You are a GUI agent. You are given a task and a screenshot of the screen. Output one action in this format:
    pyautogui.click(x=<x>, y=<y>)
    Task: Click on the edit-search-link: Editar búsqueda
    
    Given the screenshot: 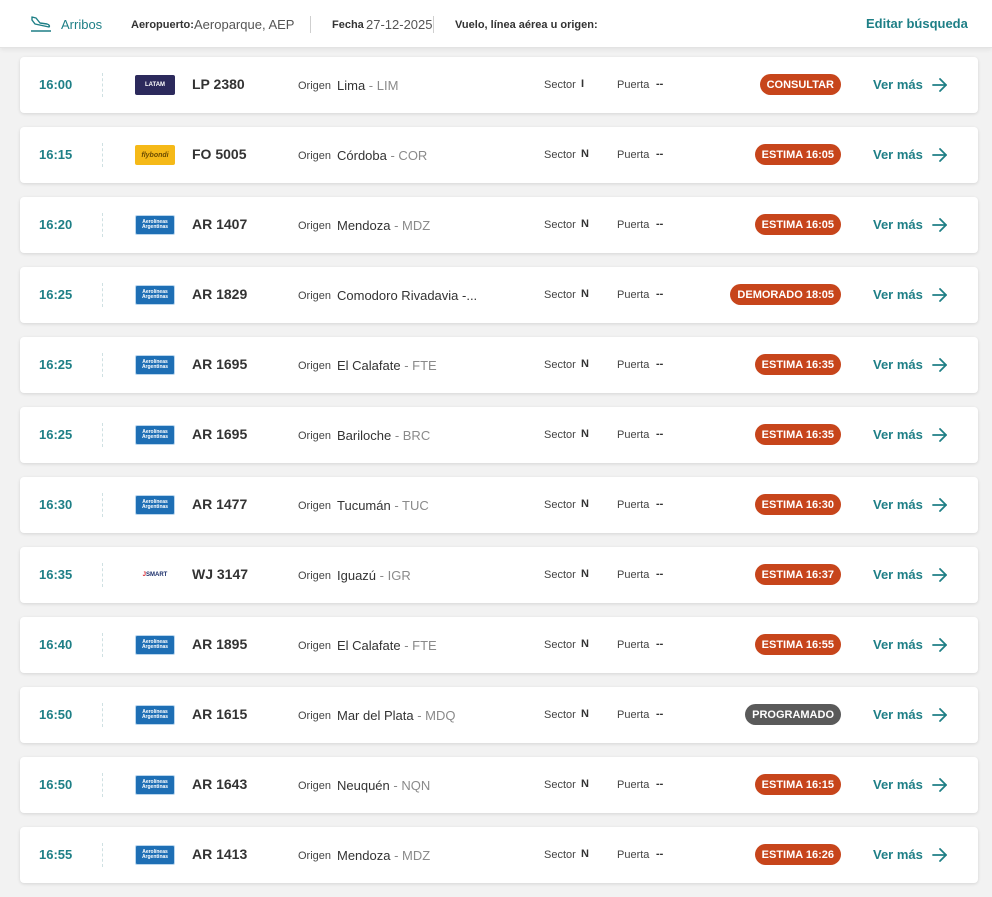 What is the action you would take?
    pyautogui.click(x=917, y=23)
    